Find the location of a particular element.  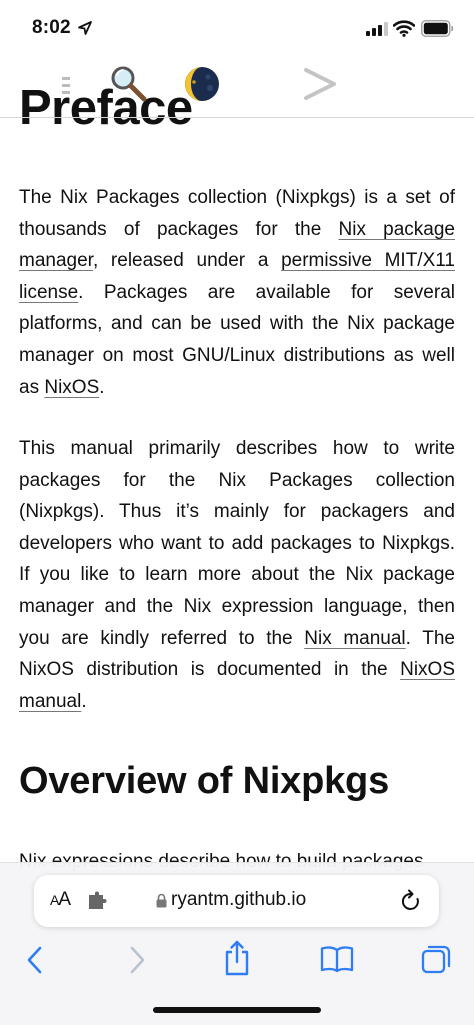

location-arrow-icon is located at coordinates (85, 28).